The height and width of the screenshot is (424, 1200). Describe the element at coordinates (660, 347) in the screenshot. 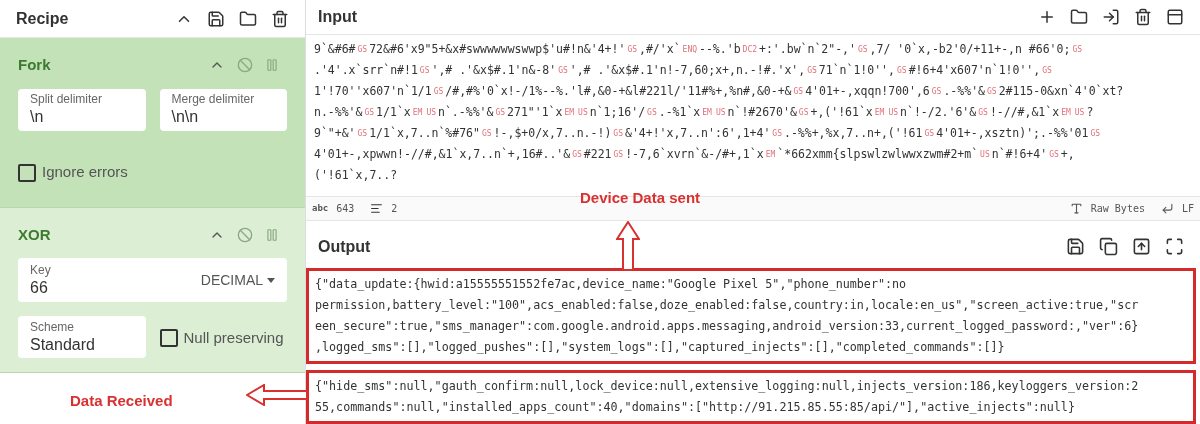

I see `output-line: ,logged_sms":[],"logged_pushes":[],"system_logs":[],"captured_injects":[],"completed_commands":[]}` at that location.